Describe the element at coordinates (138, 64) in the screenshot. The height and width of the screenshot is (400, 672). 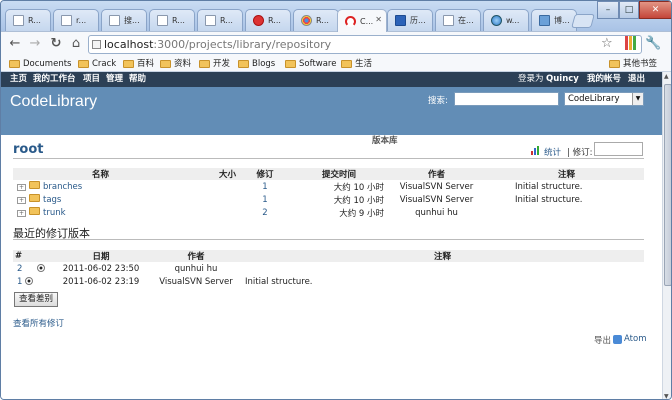
I see `bookmark-folder: 百科` at that location.